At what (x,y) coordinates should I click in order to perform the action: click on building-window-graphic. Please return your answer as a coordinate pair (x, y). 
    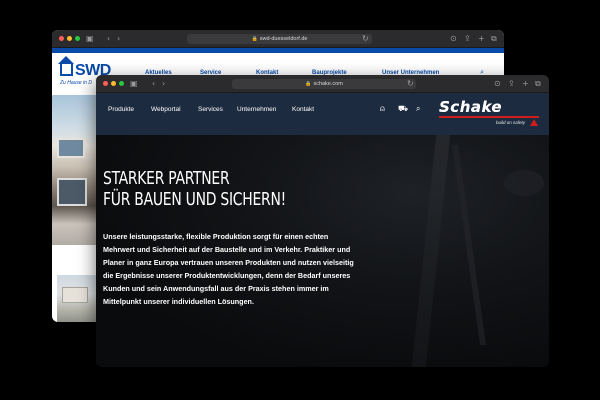
    Looking at the image, I should click on (71, 148).